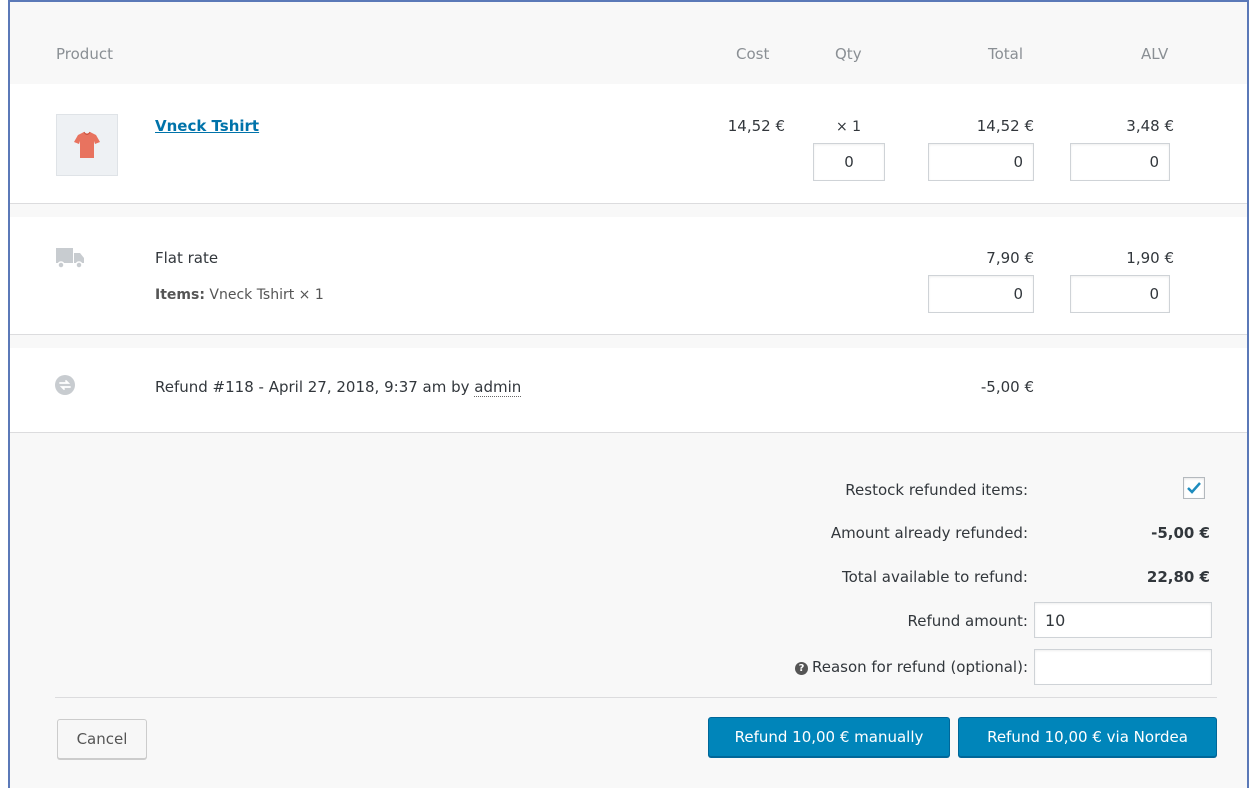 The height and width of the screenshot is (788, 1257). I want to click on form-divider, so click(636, 697).